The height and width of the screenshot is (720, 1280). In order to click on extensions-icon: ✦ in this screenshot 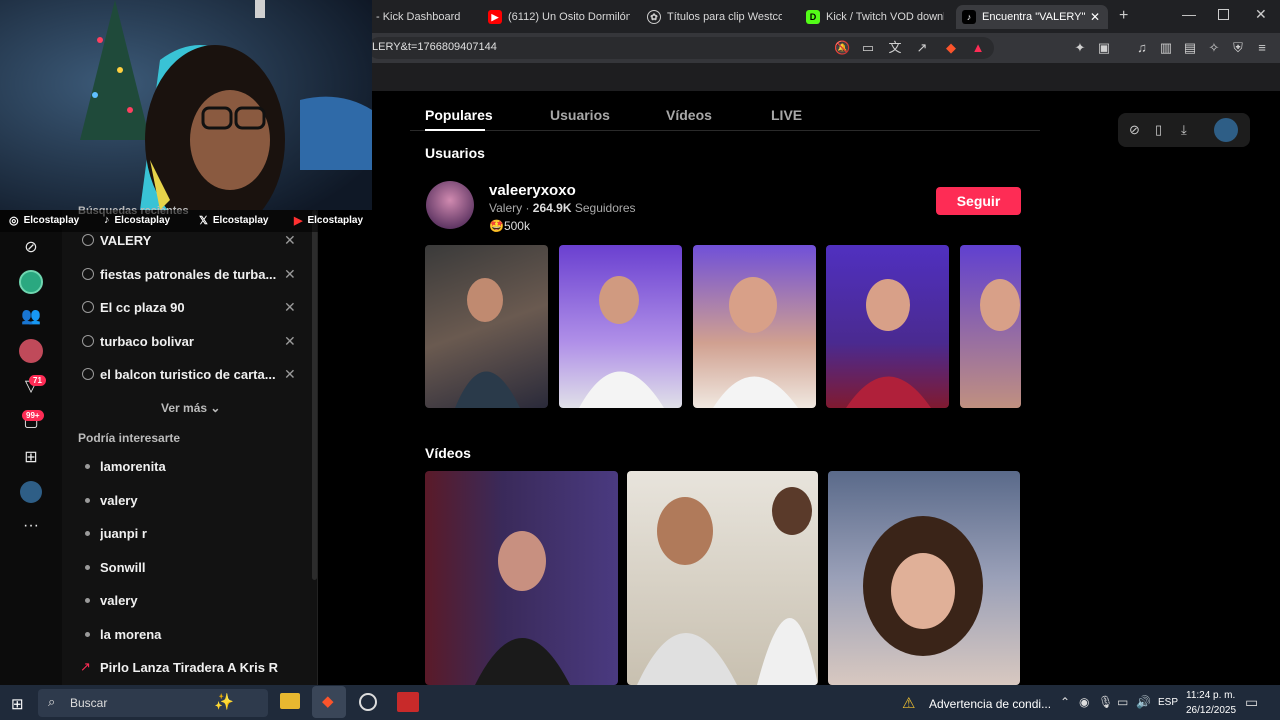, I will do `click(1080, 48)`.